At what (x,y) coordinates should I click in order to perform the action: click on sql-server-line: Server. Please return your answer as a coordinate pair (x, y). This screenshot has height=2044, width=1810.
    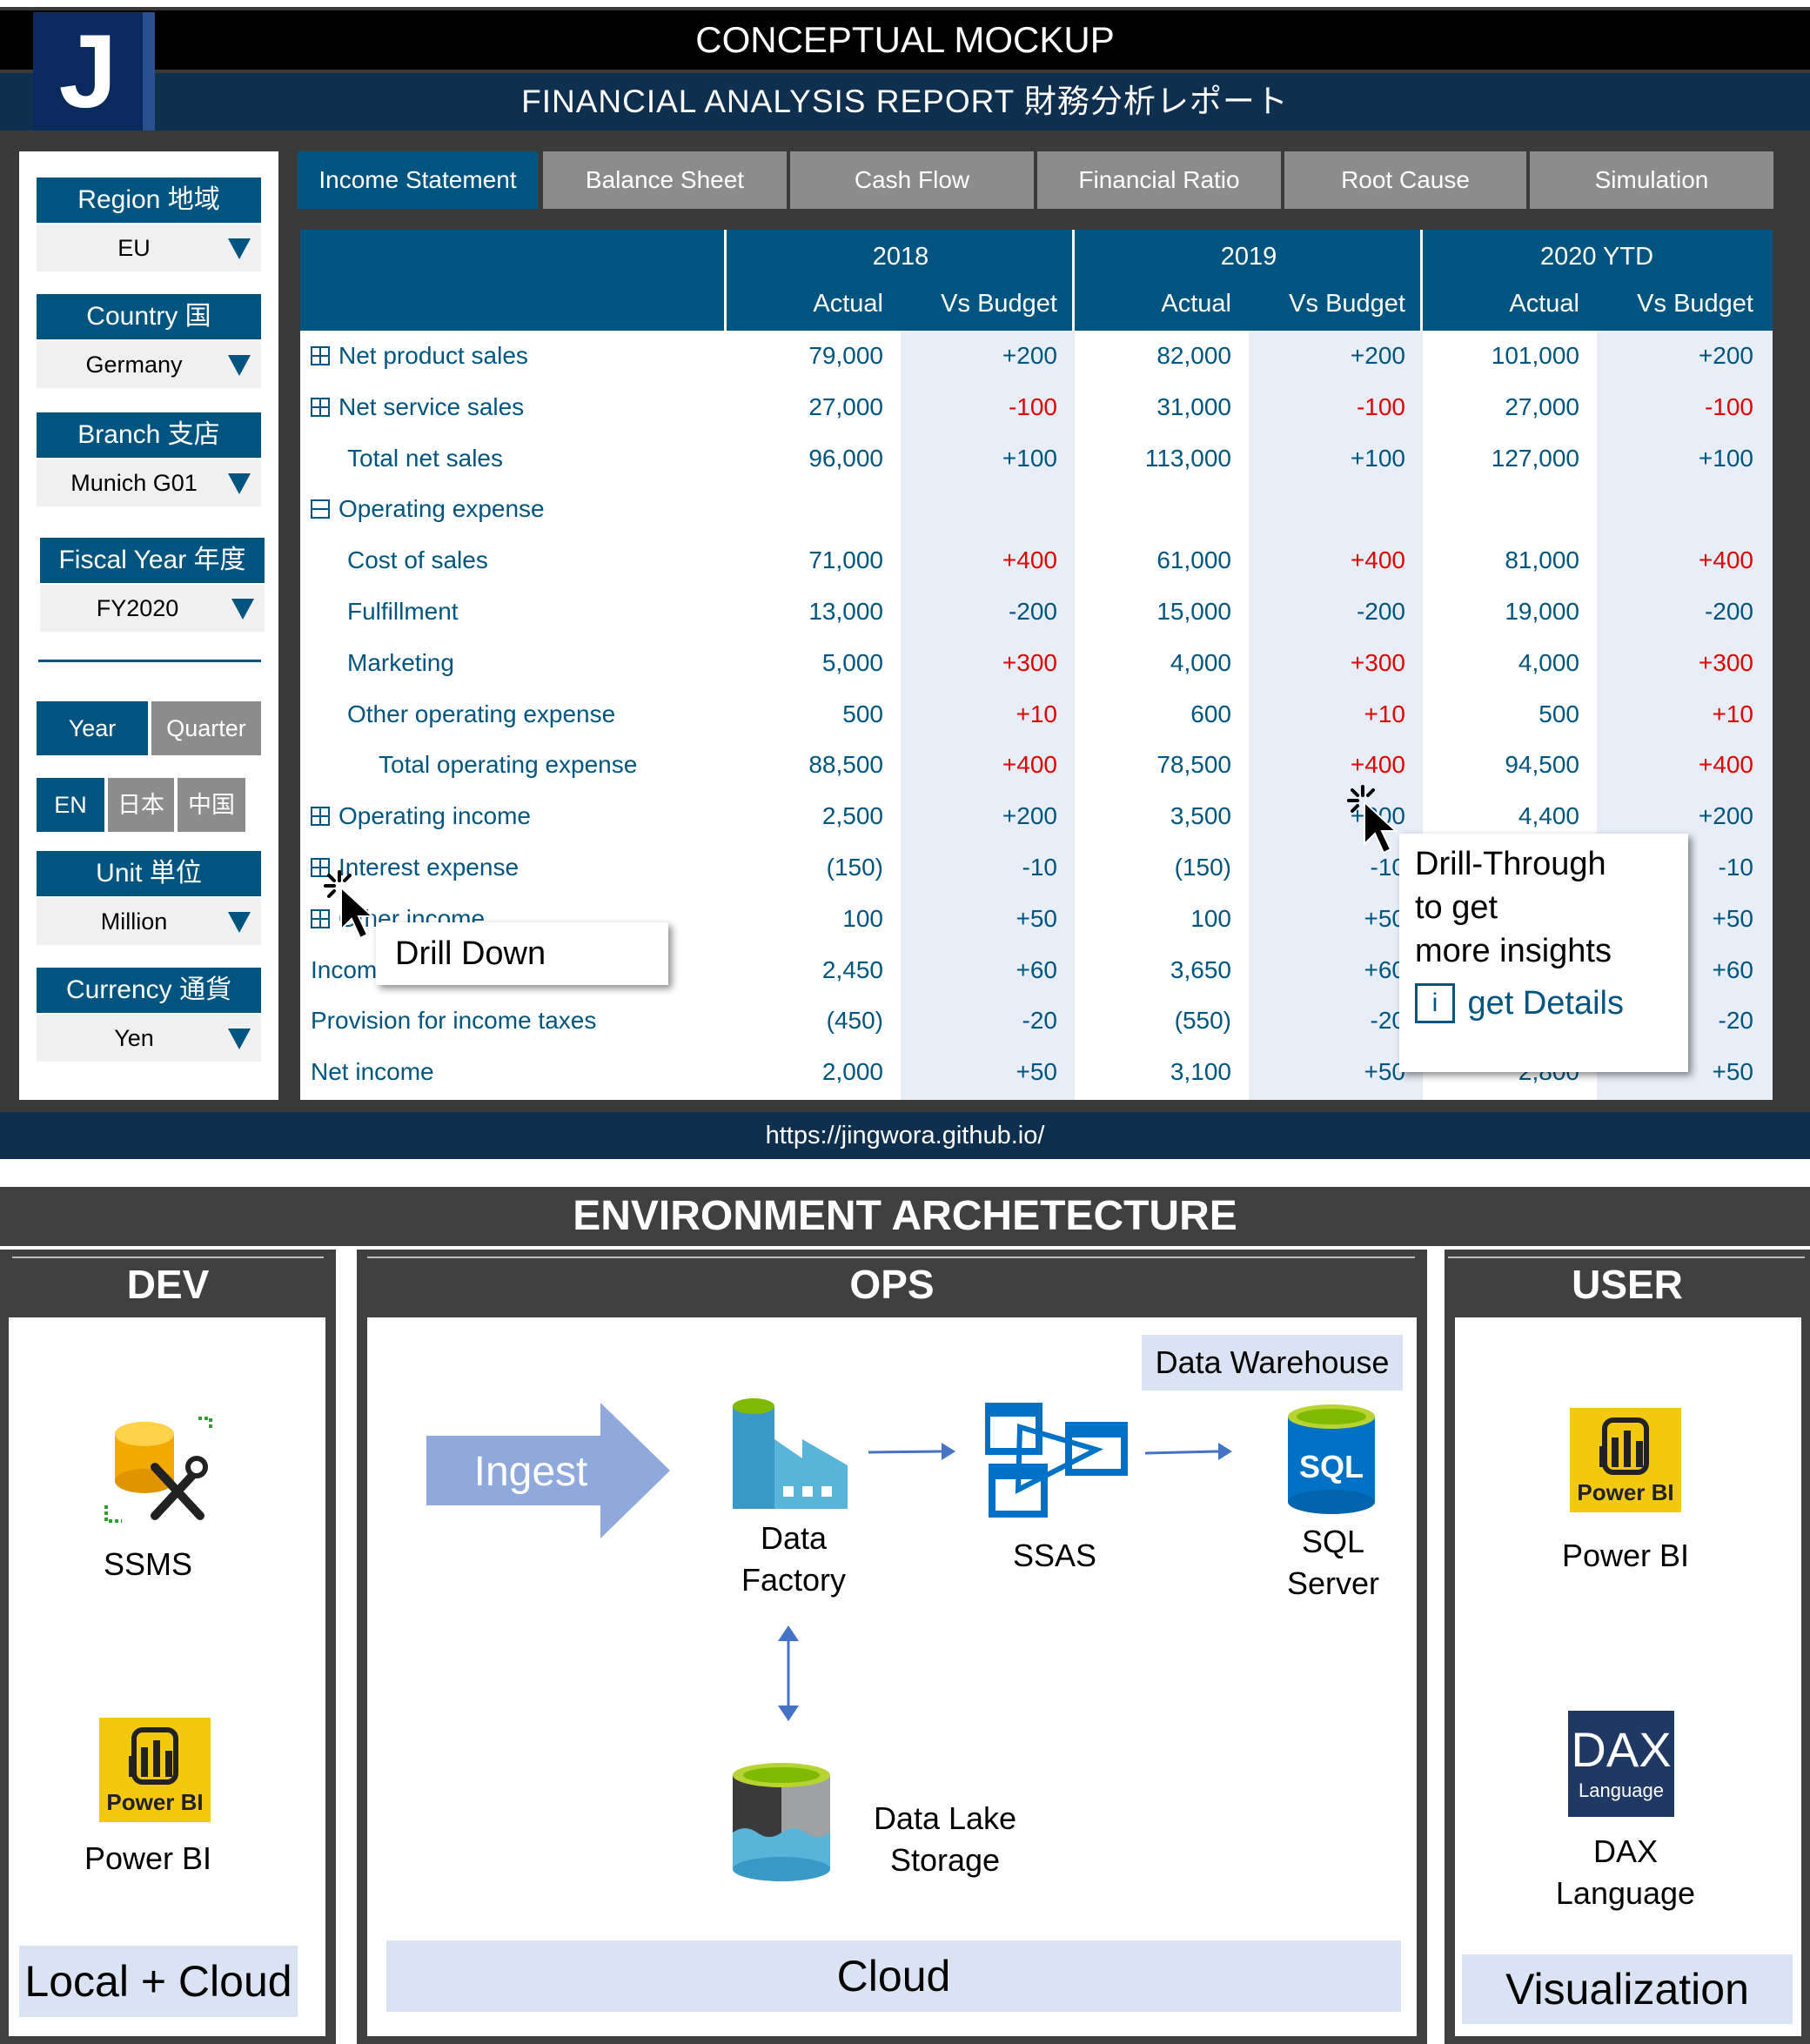
    Looking at the image, I should click on (1333, 1583).